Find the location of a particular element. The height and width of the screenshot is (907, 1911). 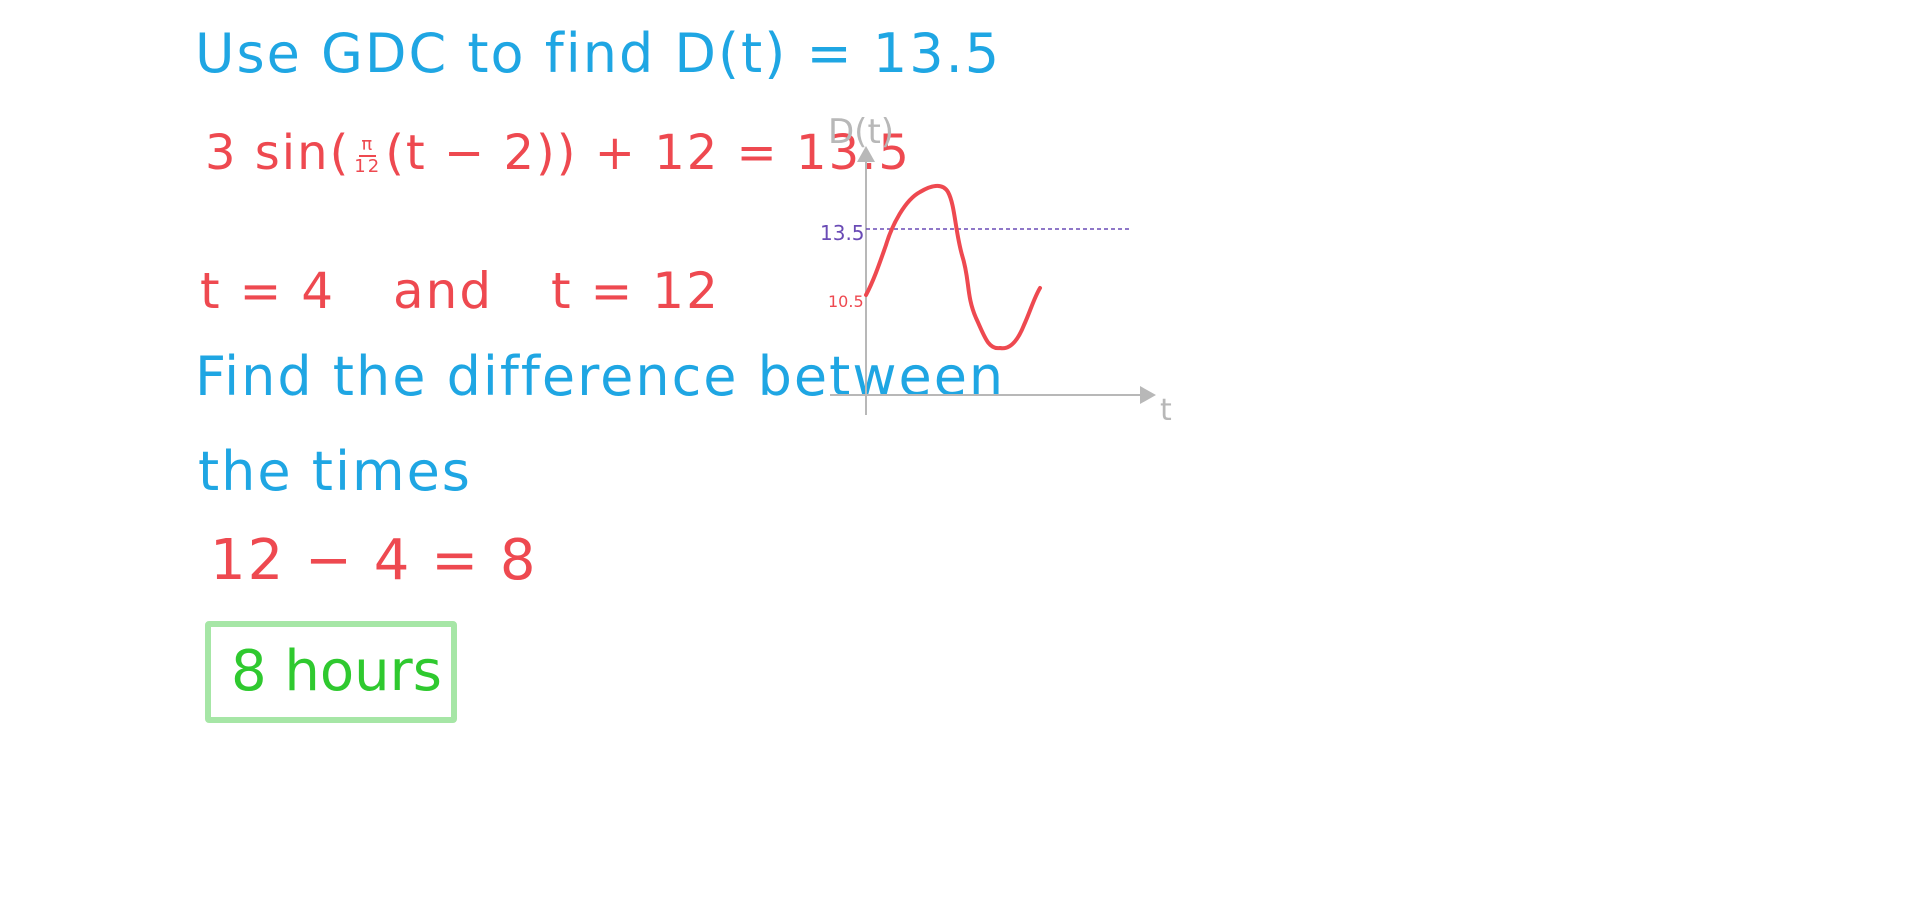

x-axis-label: t is located at coordinates (1166, 410).